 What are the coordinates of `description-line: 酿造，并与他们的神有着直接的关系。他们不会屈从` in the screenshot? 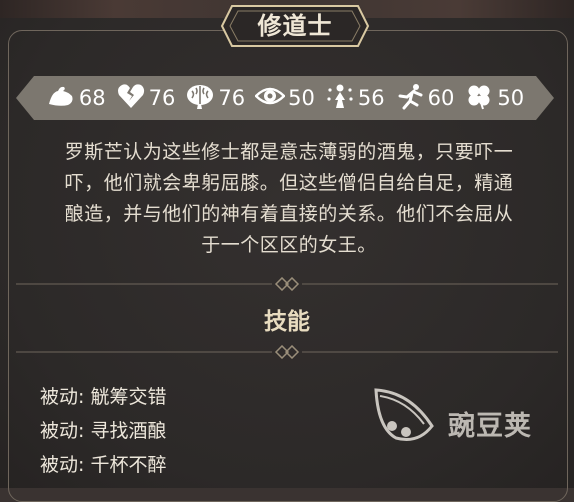 It's located at (289, 214).